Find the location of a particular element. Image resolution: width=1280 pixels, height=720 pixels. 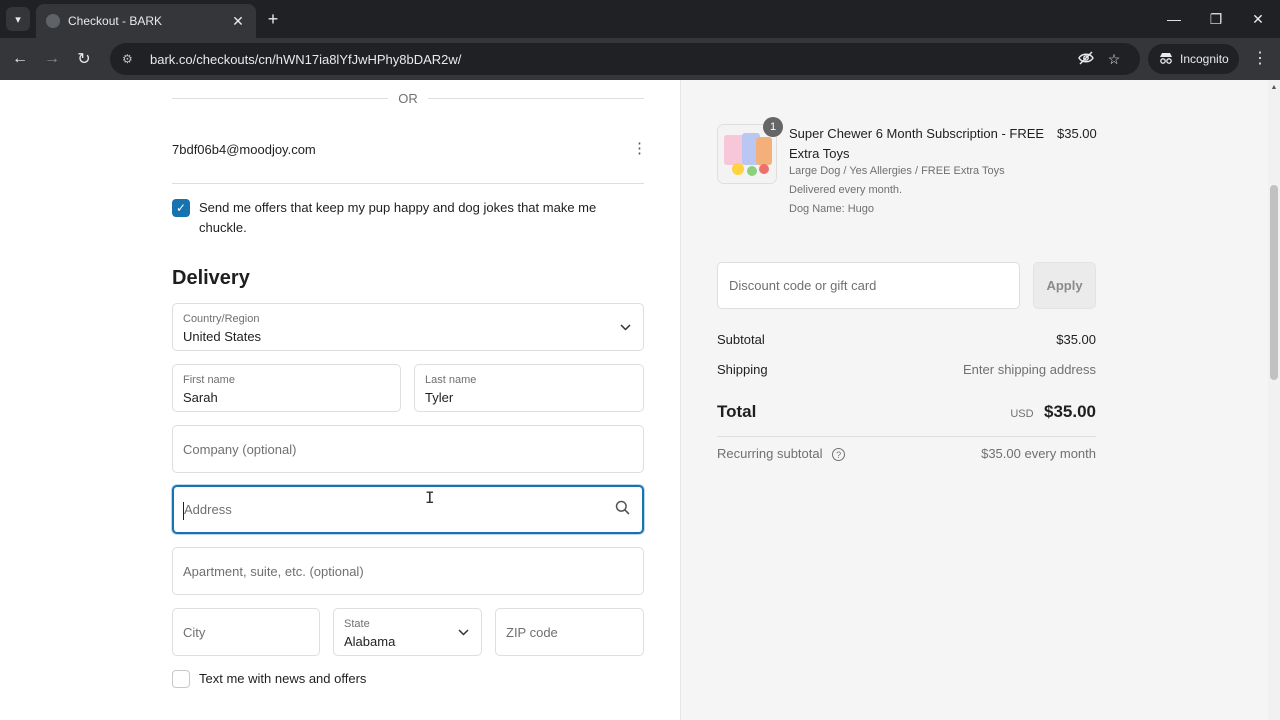

window-close-icon: ✕ is located at coordinates (1258, 19).